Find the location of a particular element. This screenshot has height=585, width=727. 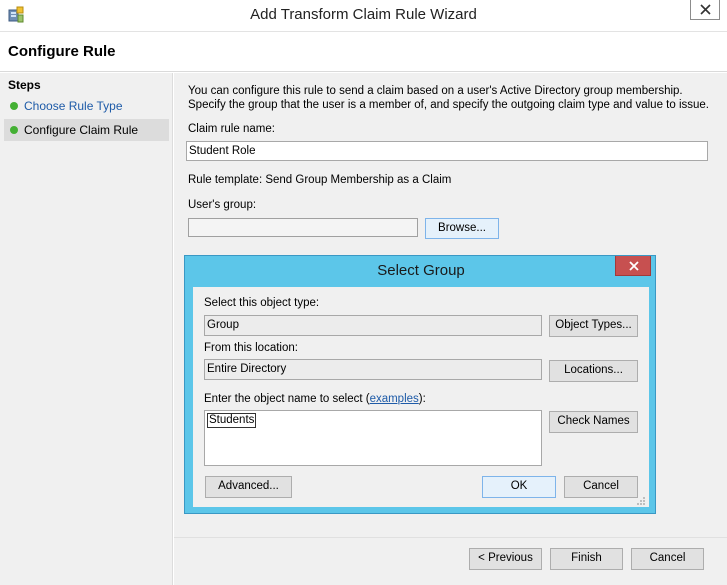

dialog-title: Select Group is located at coordinates (421, 270).